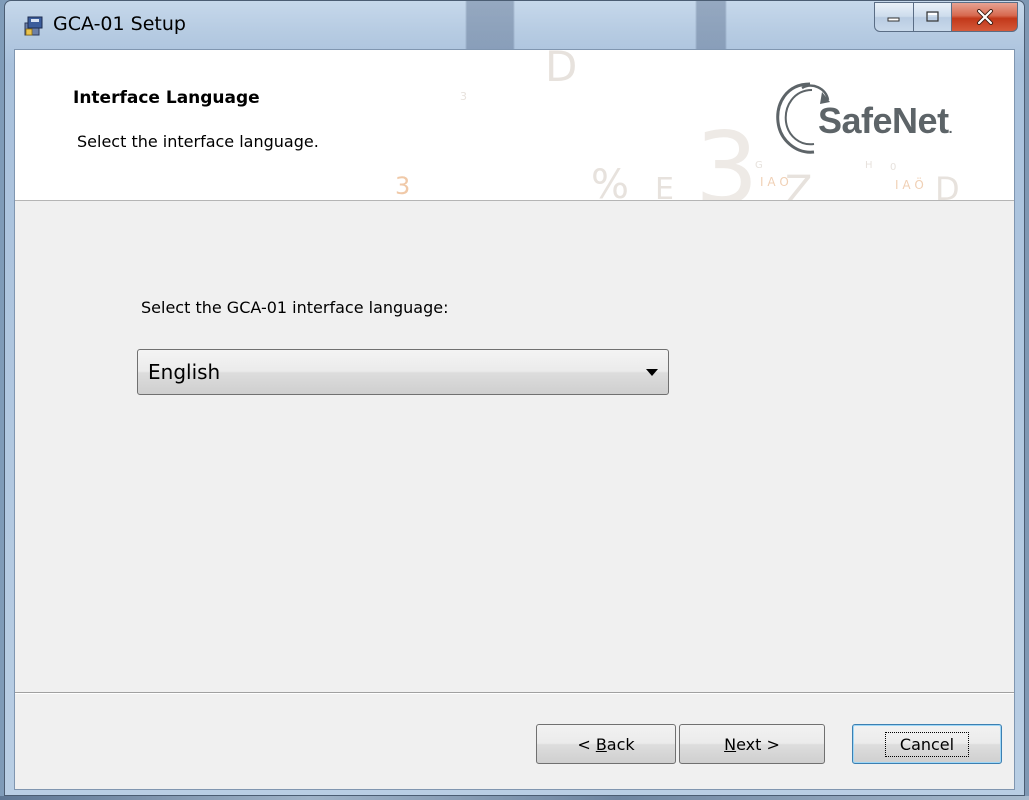 The width and height of the screenshot is (1029, 800). Describe the element at coordinates (893, 19) in the screenshot. I see `minimize-icon` at that location.